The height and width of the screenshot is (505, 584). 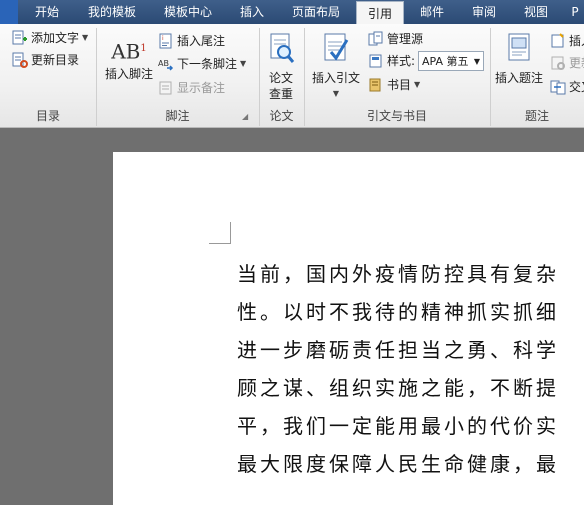 I want to click on update-toc-button: 更新目录, so click(x=45, y=60).